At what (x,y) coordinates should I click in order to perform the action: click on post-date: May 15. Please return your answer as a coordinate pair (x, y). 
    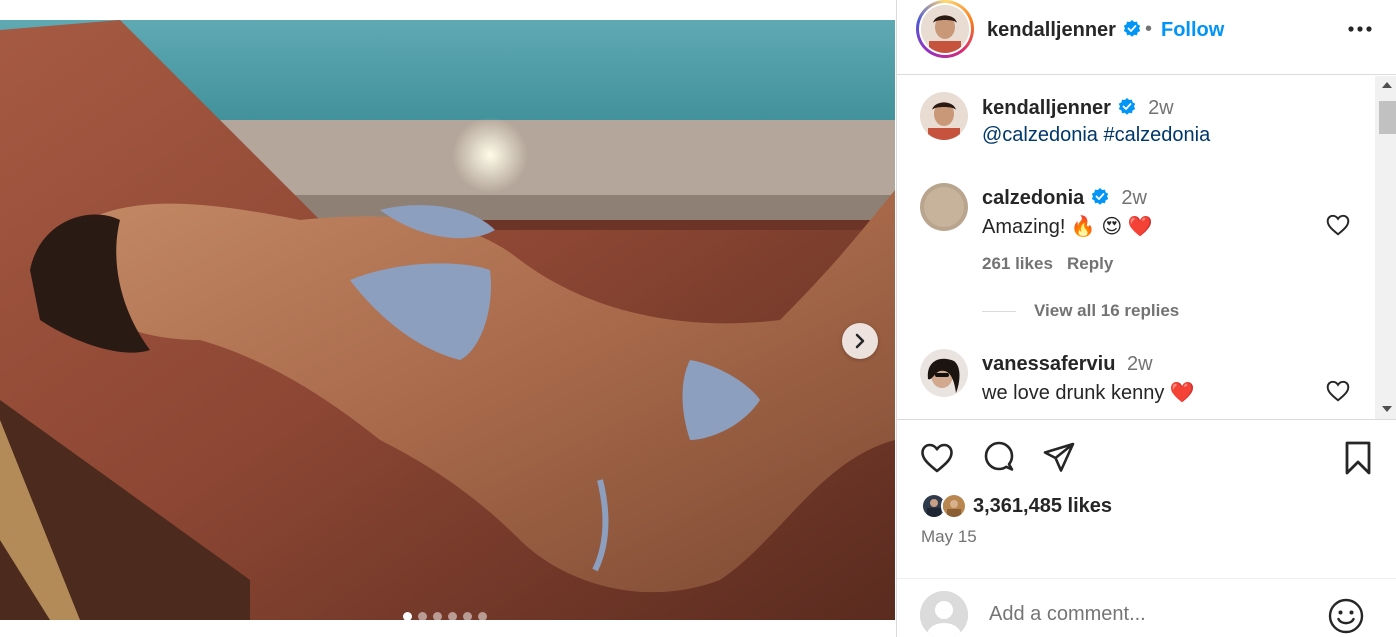
    Looking at the image, I should click on (949, 537).